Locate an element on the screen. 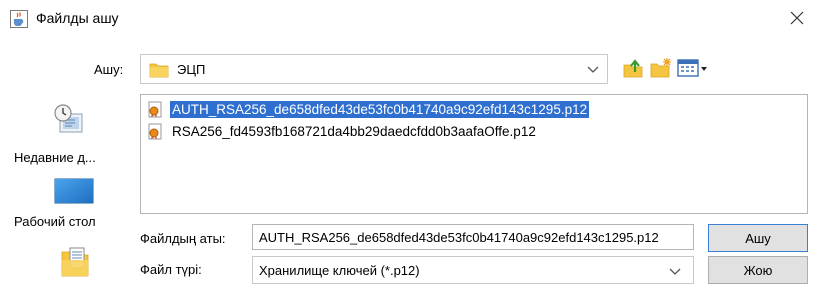 Image resolution: width=819 pixels, height=294 pixels. java-cup-icon is located at coordinates (19, 19).